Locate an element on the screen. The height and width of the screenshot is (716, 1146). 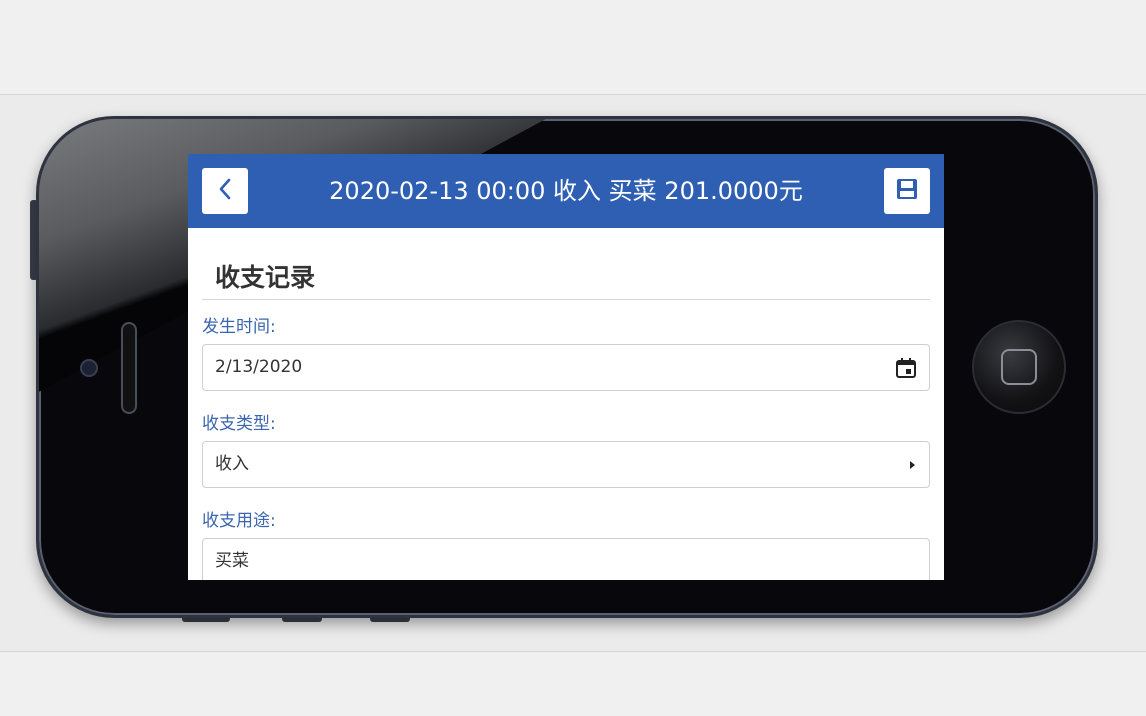
chevron-left-icon is located at coordinates (225, 191).